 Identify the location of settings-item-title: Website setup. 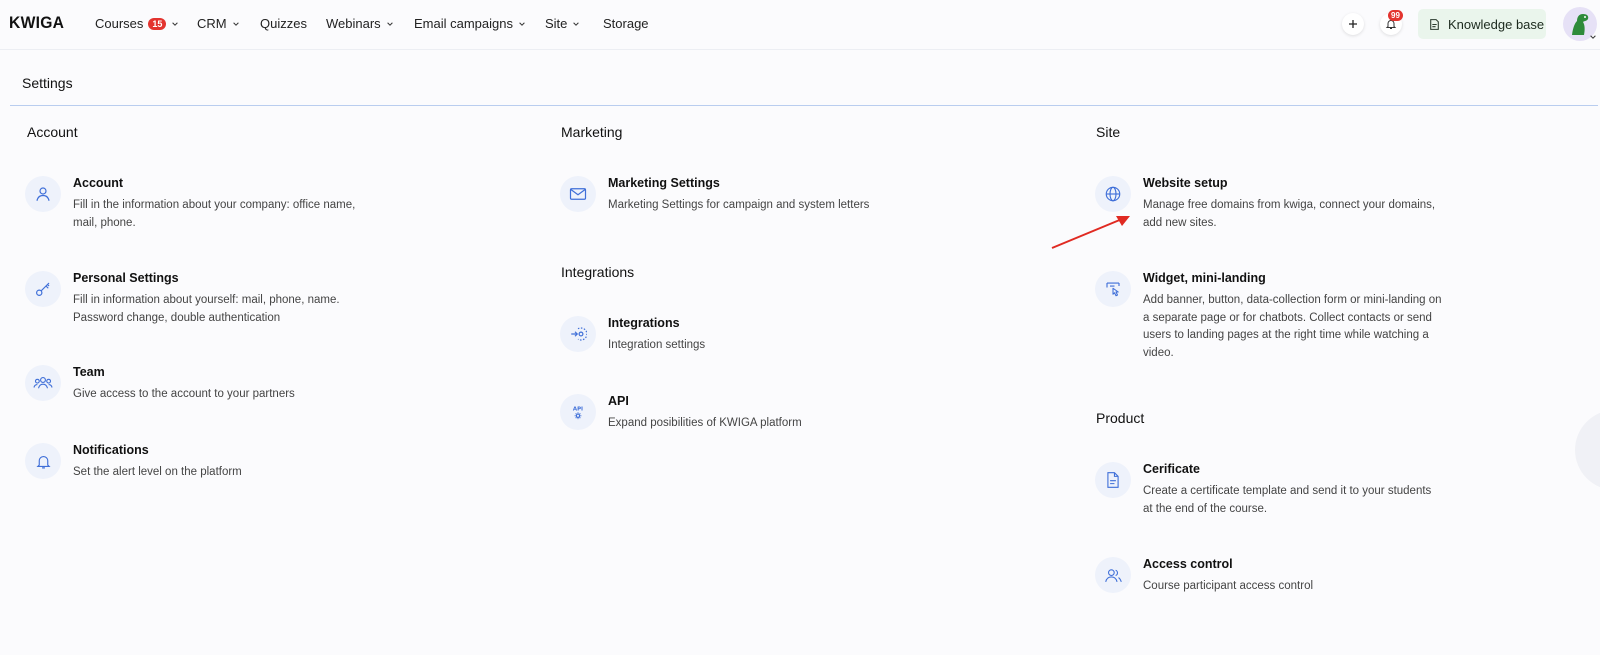
(1185, 183).